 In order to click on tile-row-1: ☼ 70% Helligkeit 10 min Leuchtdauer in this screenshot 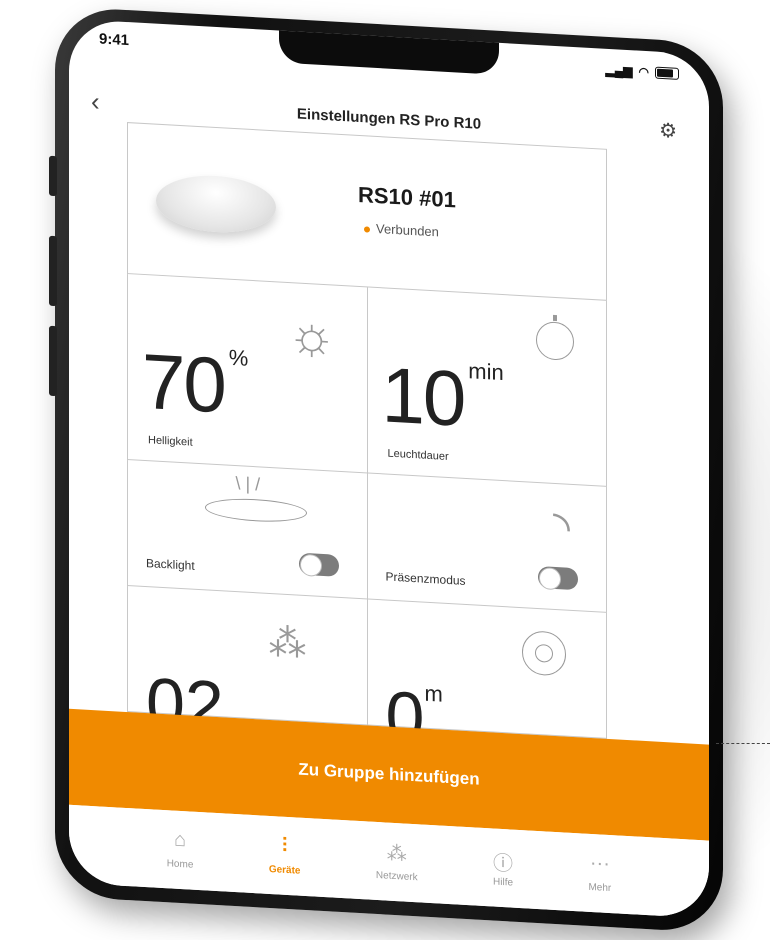, I will do `click(367, 380)`.